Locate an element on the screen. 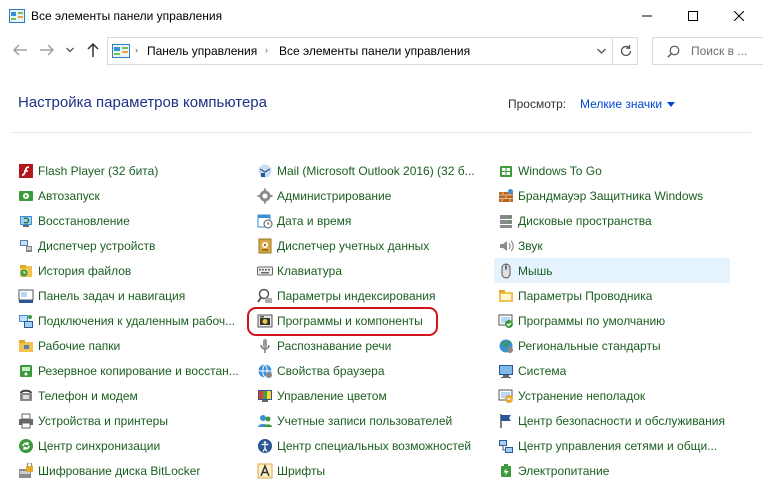  forward-button is located at coordinates (47, 50).